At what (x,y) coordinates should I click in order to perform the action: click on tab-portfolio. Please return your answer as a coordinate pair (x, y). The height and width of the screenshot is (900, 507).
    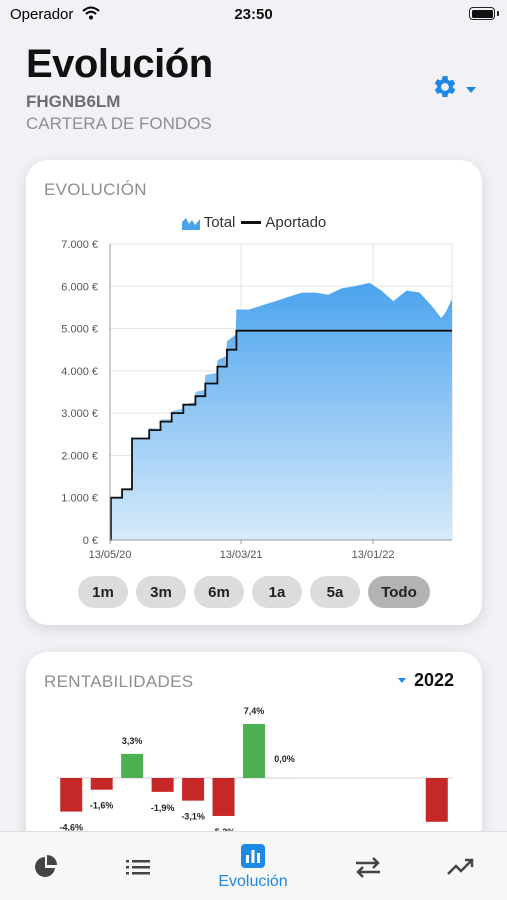
    Looking at the image, I should click on (46, 866).